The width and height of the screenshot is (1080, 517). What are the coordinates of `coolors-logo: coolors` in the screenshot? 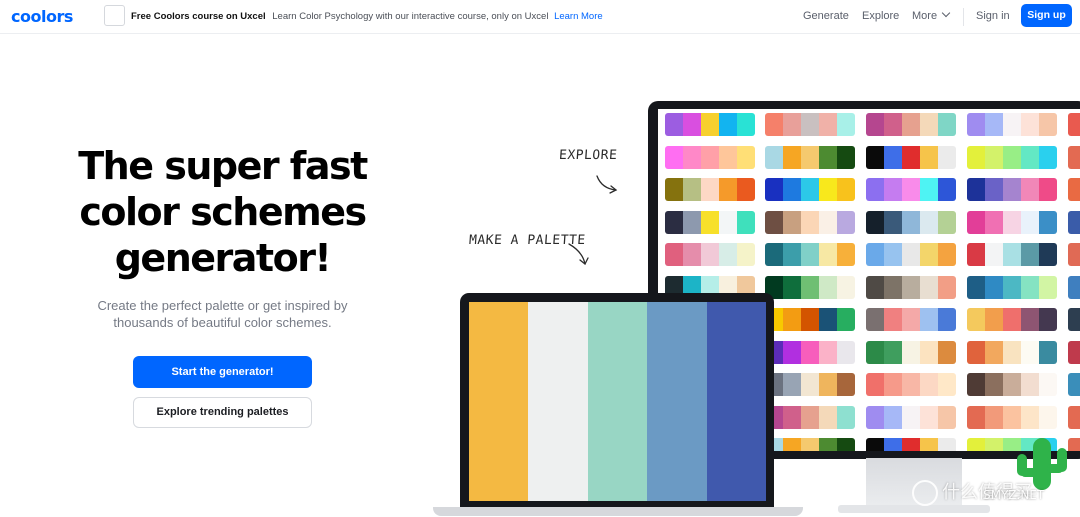 It's located at (42, 16).